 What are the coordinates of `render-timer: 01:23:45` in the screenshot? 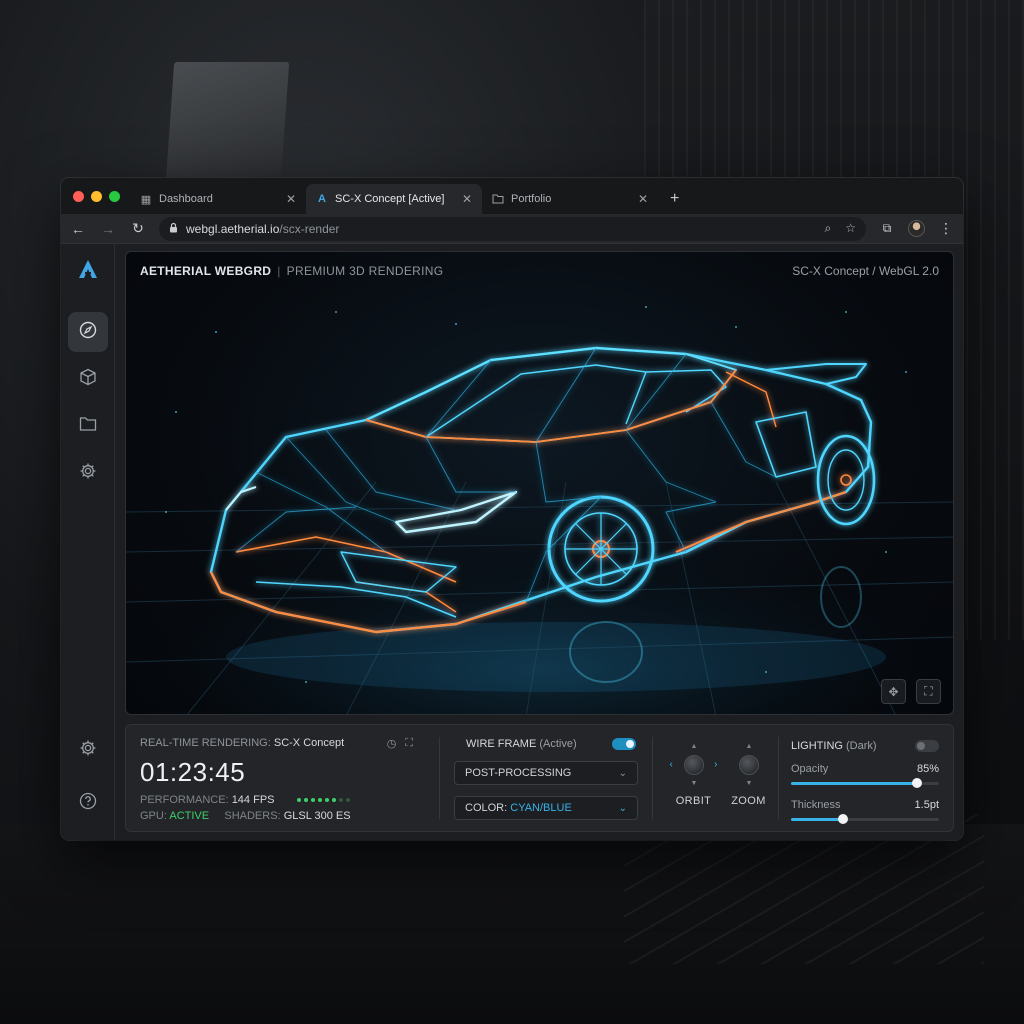 It's located at (193, 772).